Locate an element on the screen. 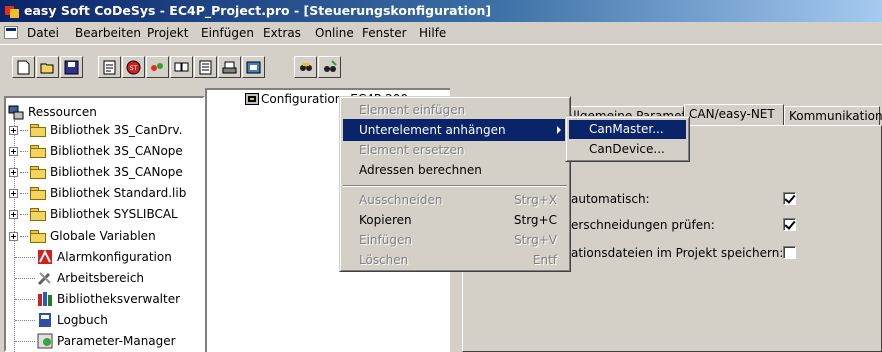 This screenshot has width=882, height=352. tree-item-label: Arbeitsbereich is located at coordinates (101, 278).